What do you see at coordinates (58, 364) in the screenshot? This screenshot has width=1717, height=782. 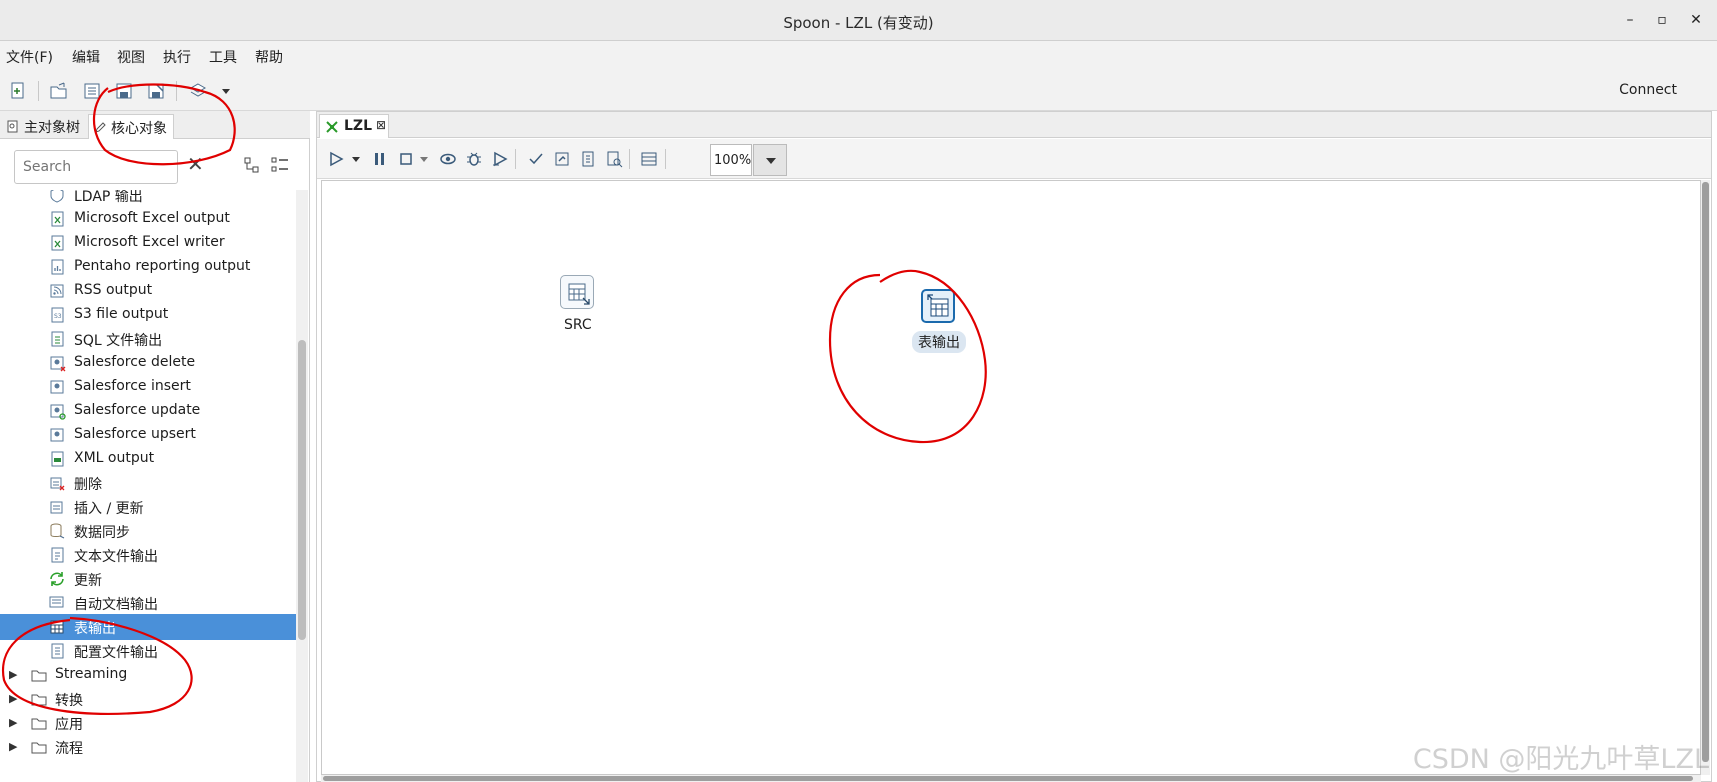 I see `salesforce-icon` at bounding box center [58, 364].